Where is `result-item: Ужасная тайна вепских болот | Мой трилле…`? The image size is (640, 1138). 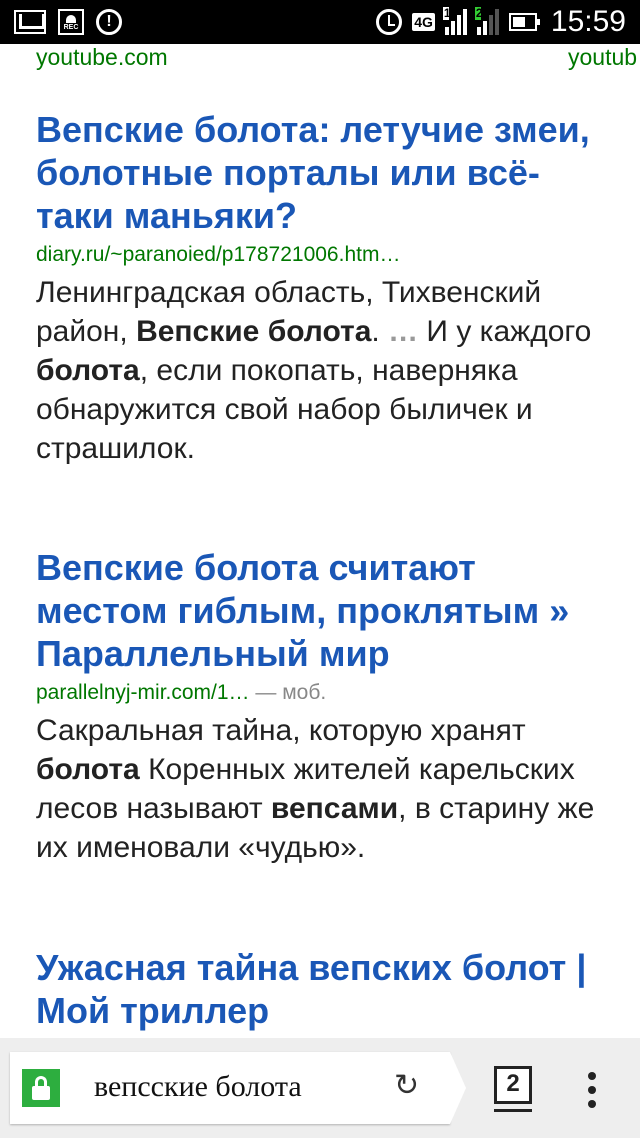 result-item: Ужасная тайна вепских болот | Мой трилле… is located at coordinates (326, 989).